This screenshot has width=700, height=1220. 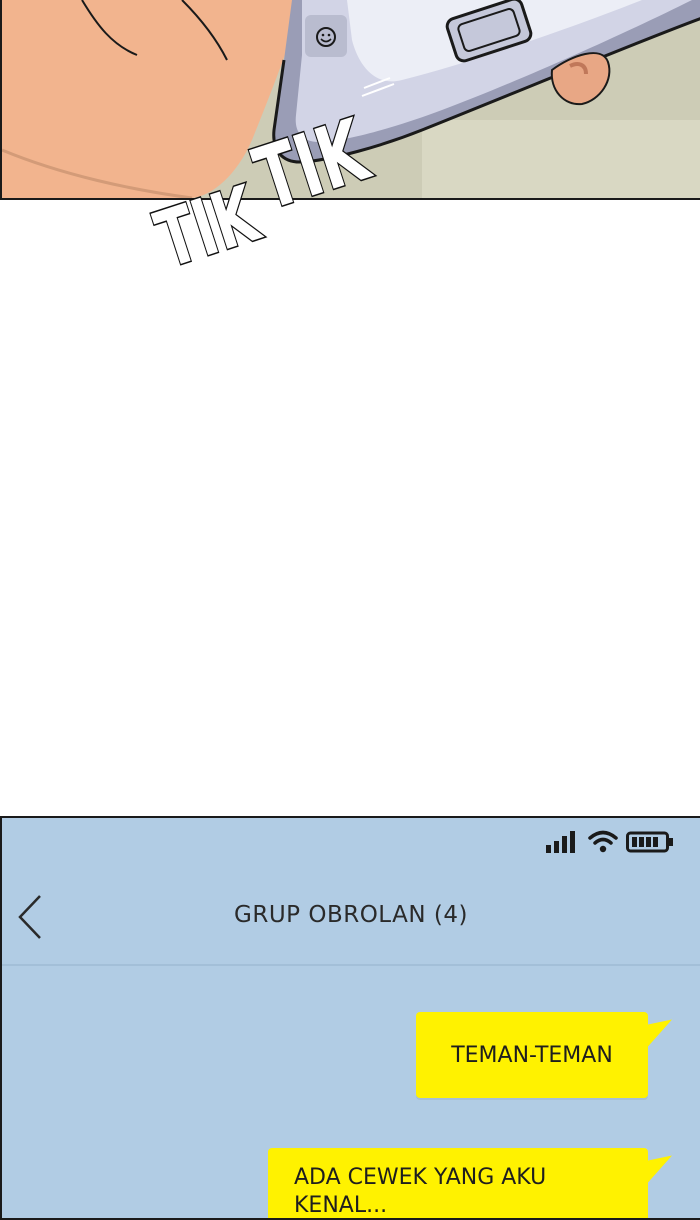 I want to click on status-bar, so click(x=610, y=842).